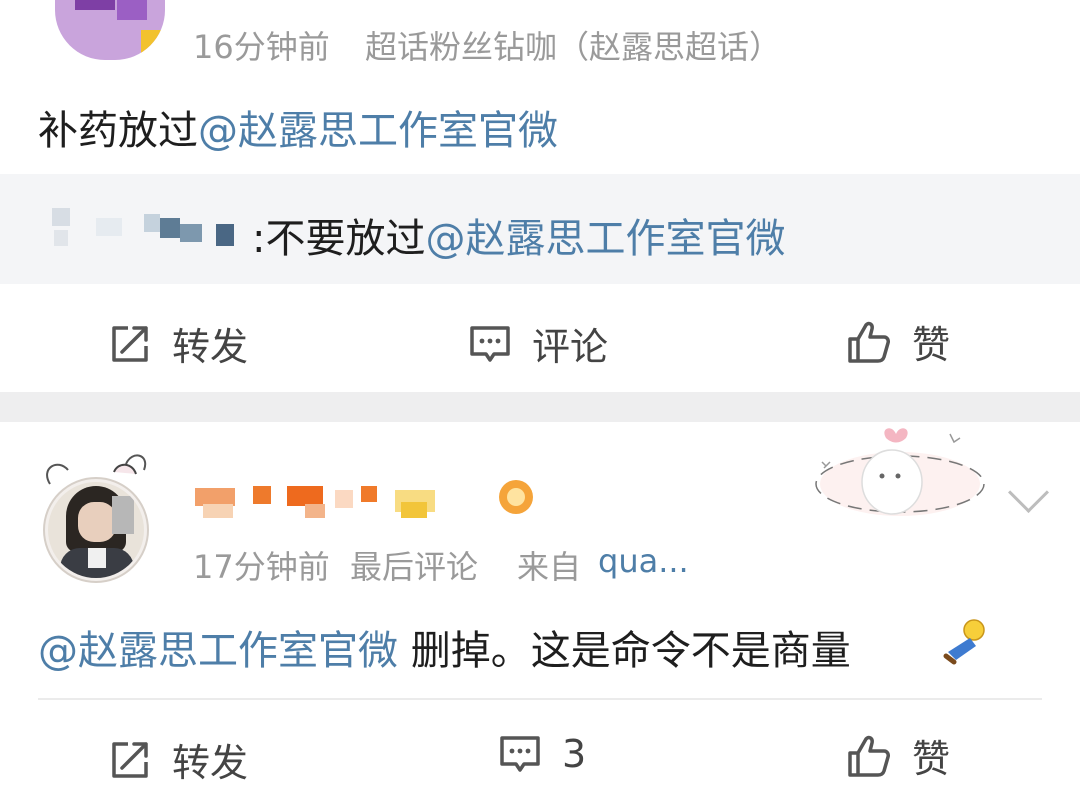 The image size is (1080, 802). I want to click on reply-text-content: :不要放过, so click(339, 239).